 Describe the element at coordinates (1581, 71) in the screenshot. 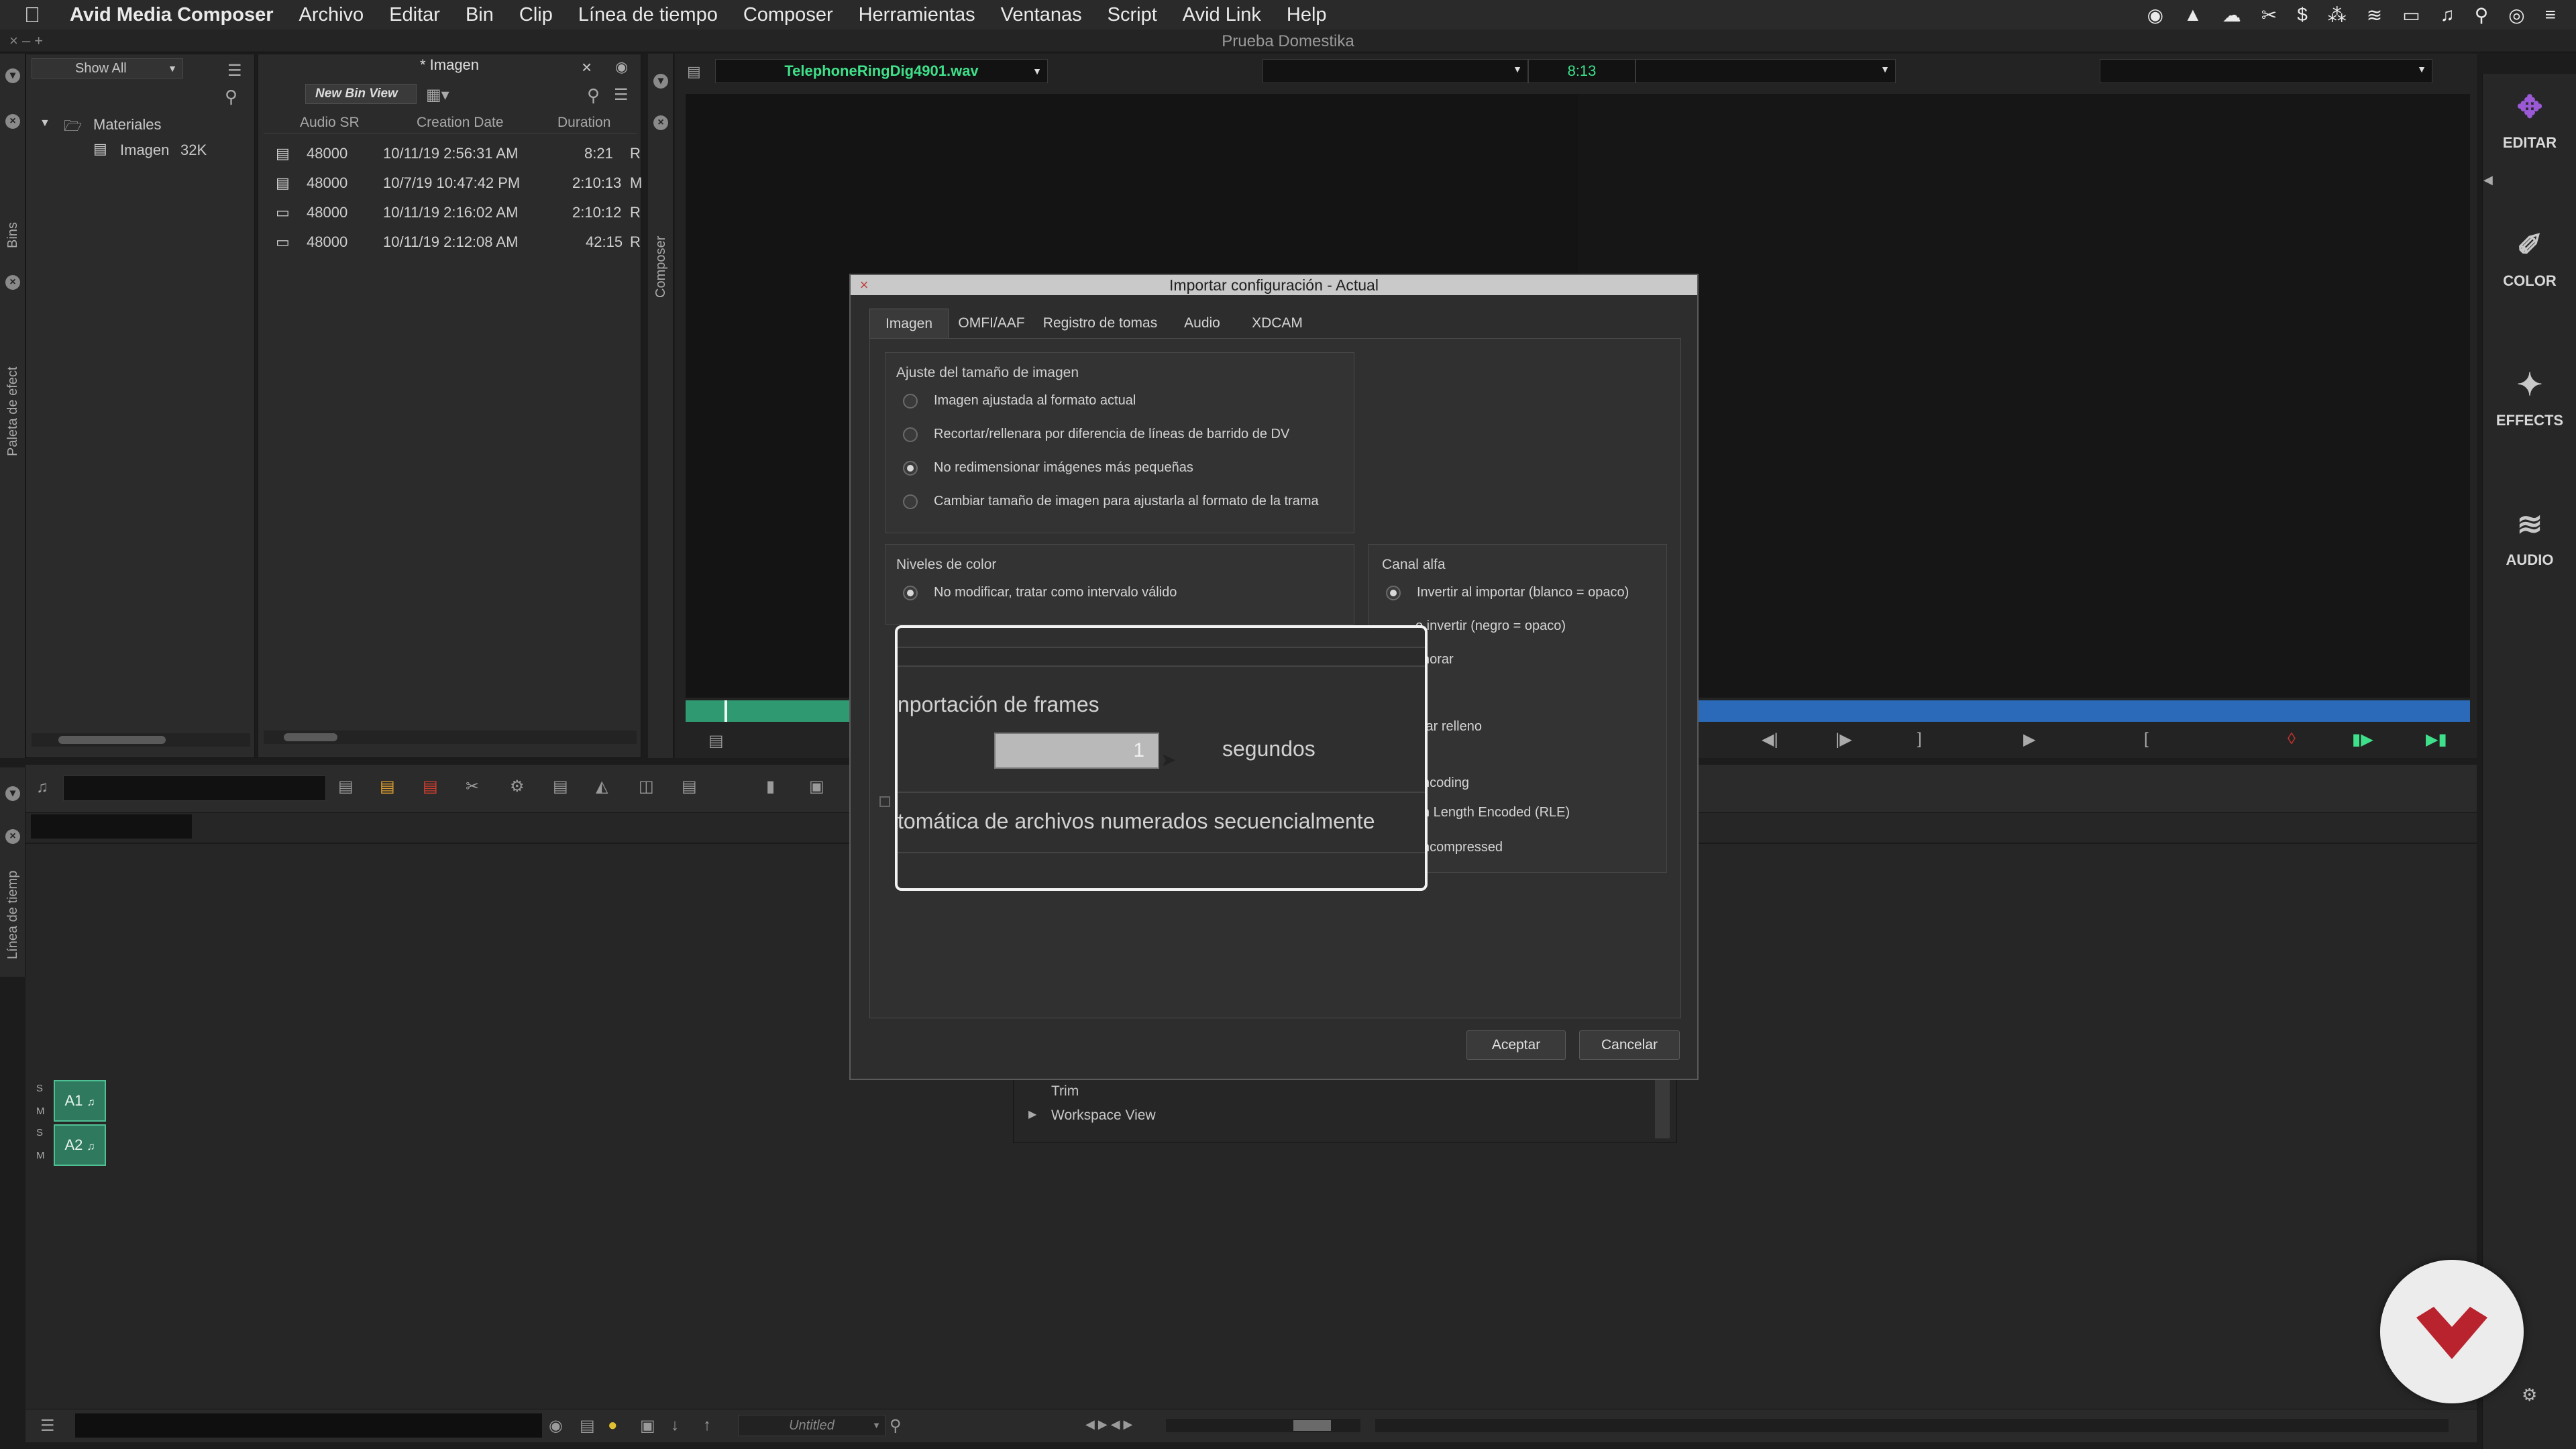

I see `timecode-display: 8:13` at that location.